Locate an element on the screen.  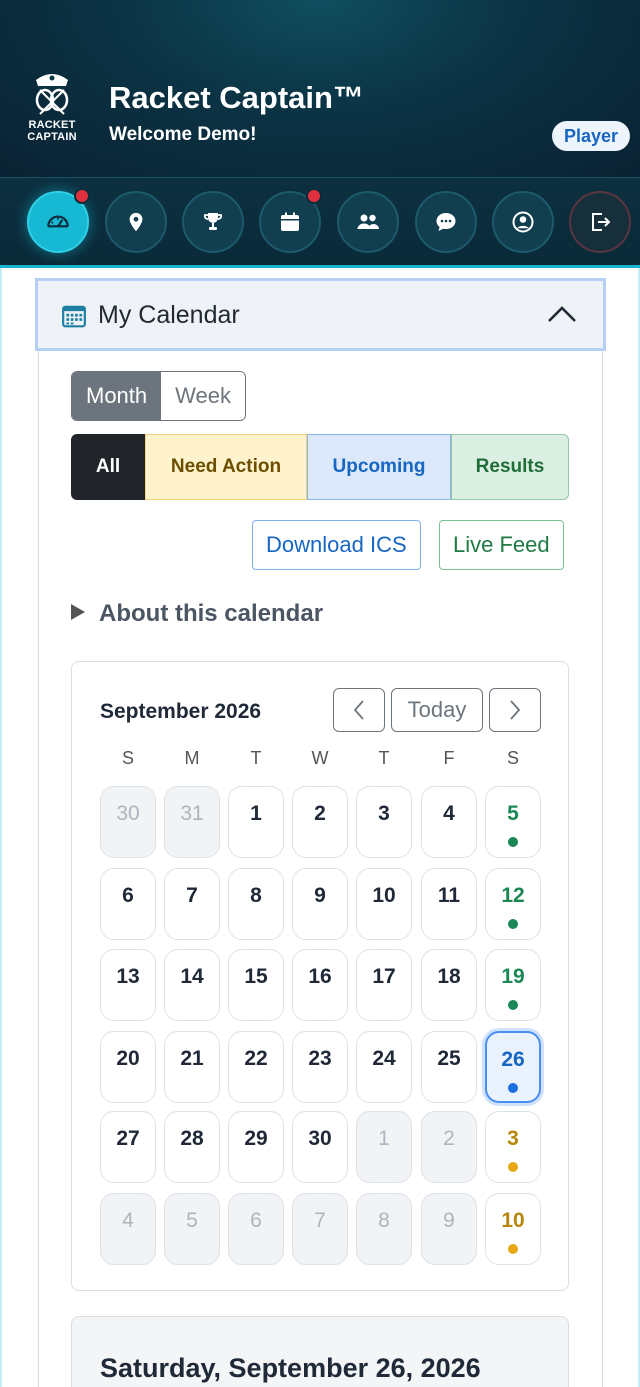
calendar-day: 12 is located at coordinates (513, 904).